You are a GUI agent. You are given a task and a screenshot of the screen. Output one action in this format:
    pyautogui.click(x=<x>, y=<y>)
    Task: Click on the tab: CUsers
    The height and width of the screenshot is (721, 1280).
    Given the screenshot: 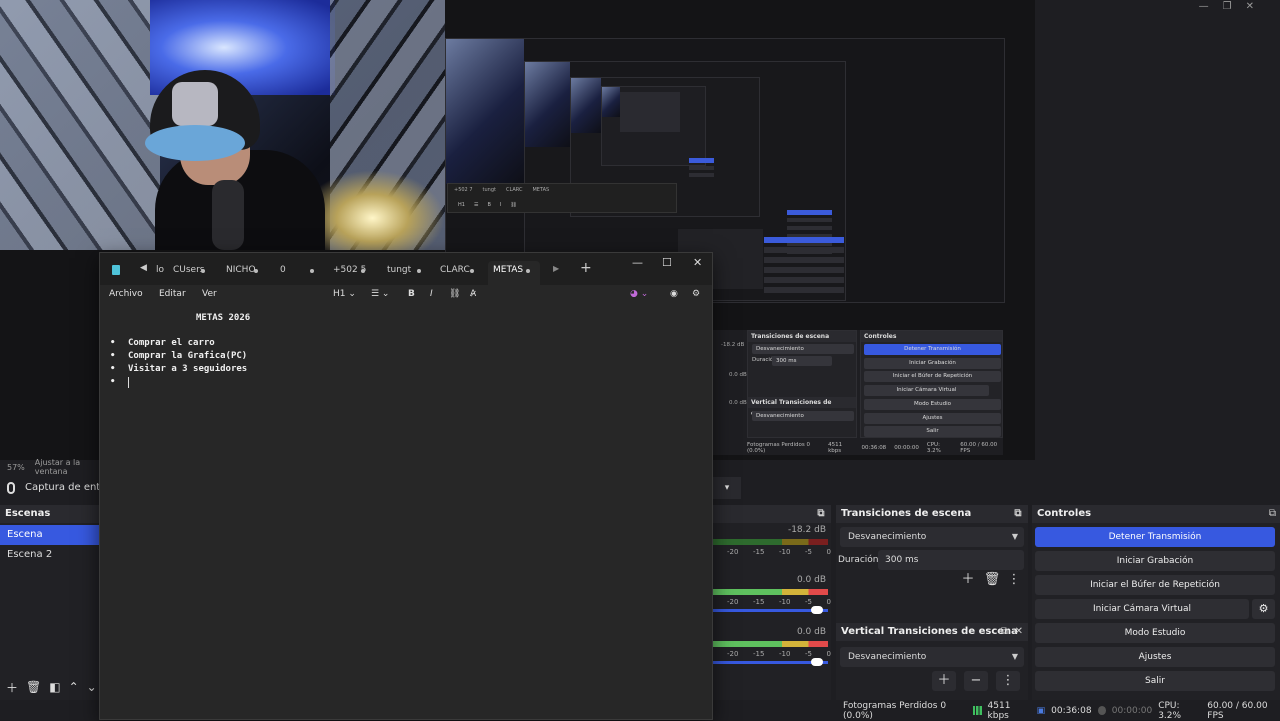 What is the action you would take?
    pyautogui.click(x=193, y=273)
    